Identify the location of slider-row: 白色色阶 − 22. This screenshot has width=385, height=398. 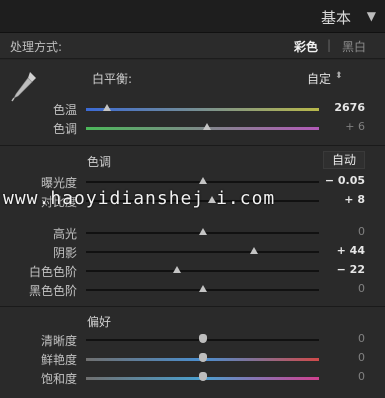
(192, 271).